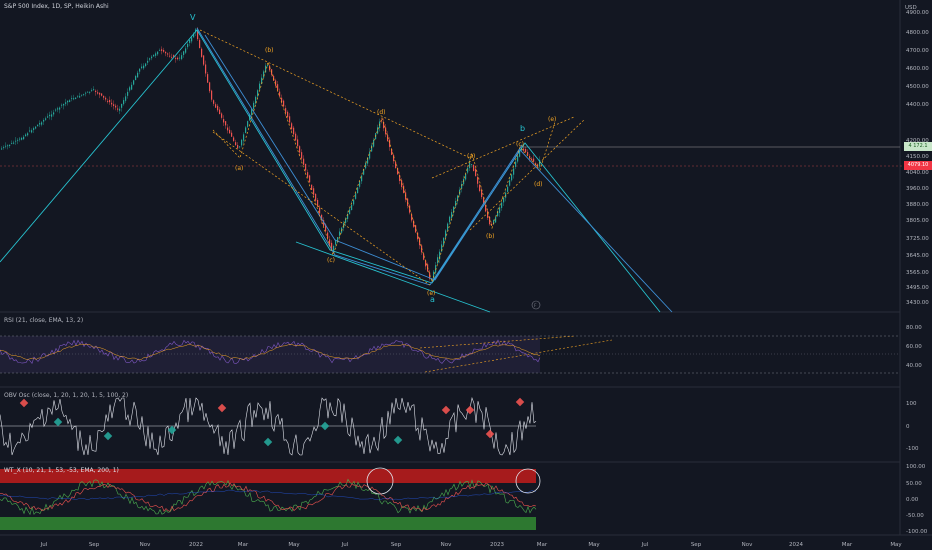  What do you see at coordinates (490, 236) in the screenshot?
I see `wave-sub-b2: (b)` at bounding box center [490, 236].